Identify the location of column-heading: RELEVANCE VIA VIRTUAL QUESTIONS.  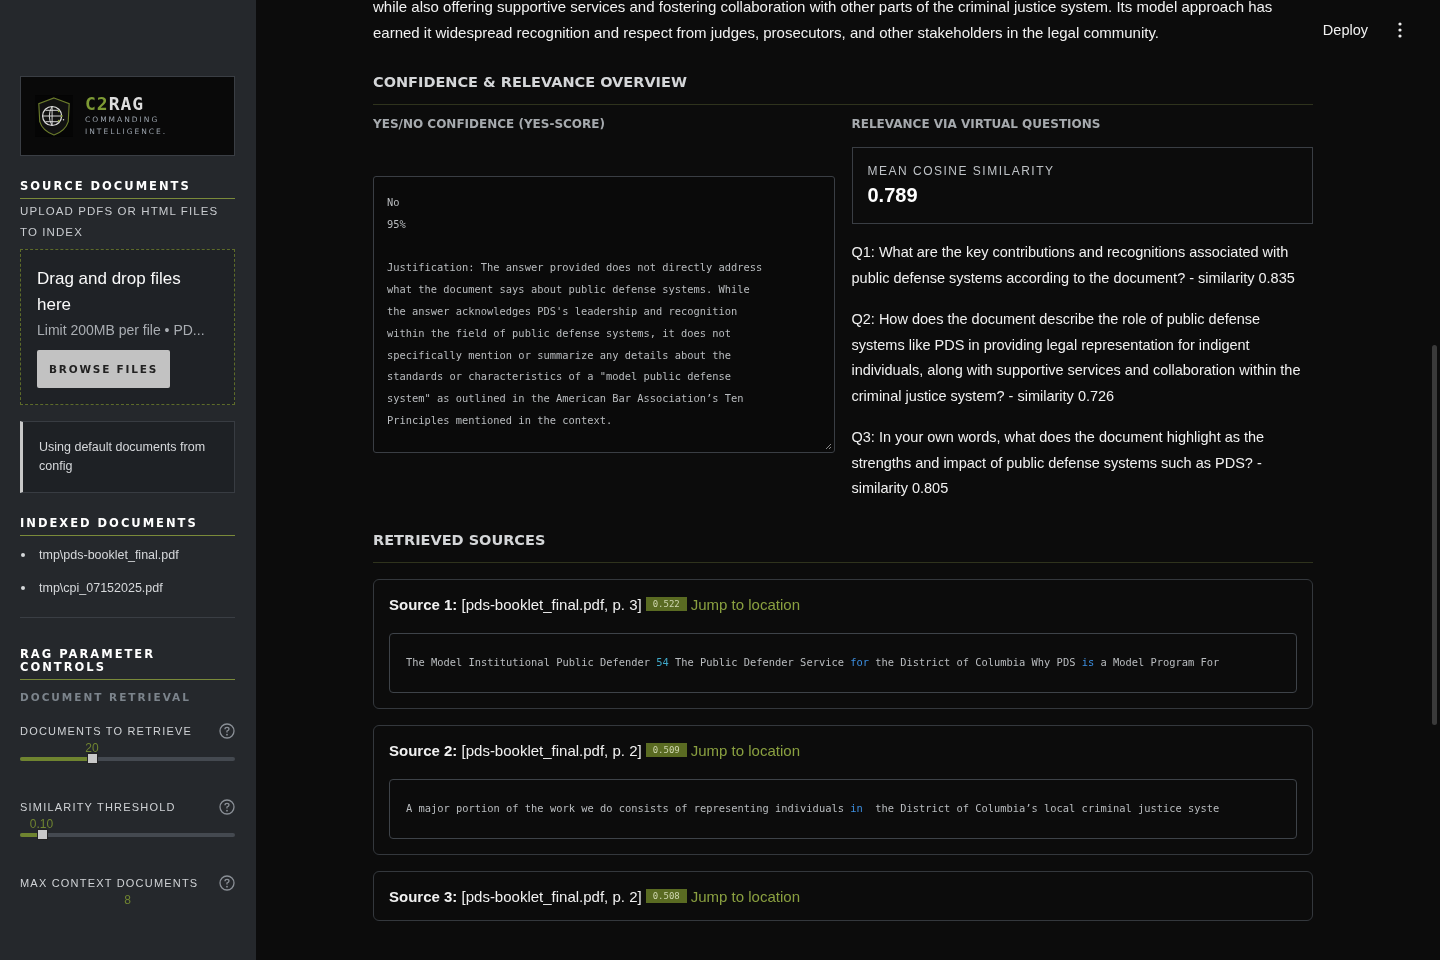
(976, 124).